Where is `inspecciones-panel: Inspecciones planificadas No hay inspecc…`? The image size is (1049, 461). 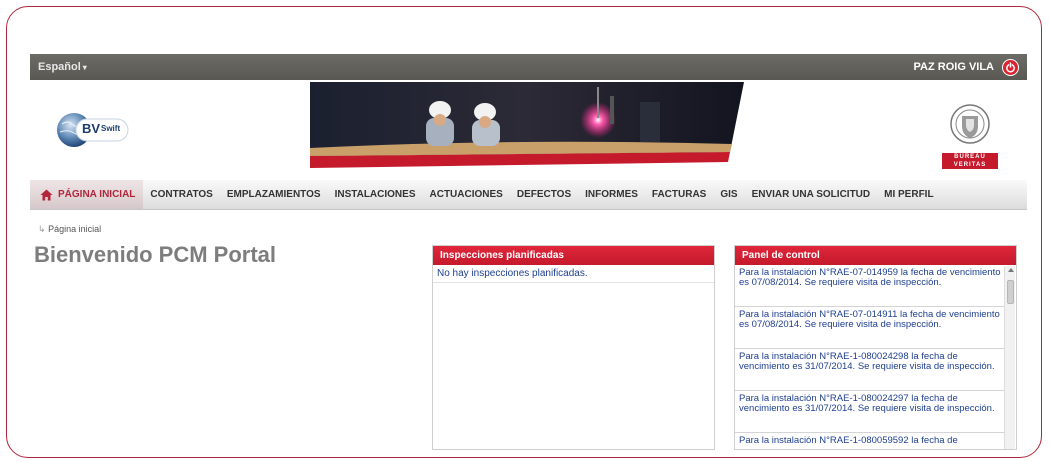 inspecciones-panel: Inspecciones planificadas No hay inspecc… is located at coordinates (573, 347).